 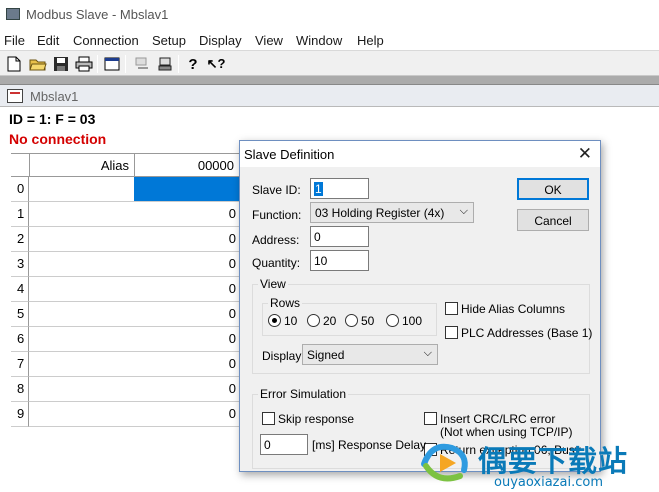 I want to click on display-label: Display:, so click(x=283, y=356).